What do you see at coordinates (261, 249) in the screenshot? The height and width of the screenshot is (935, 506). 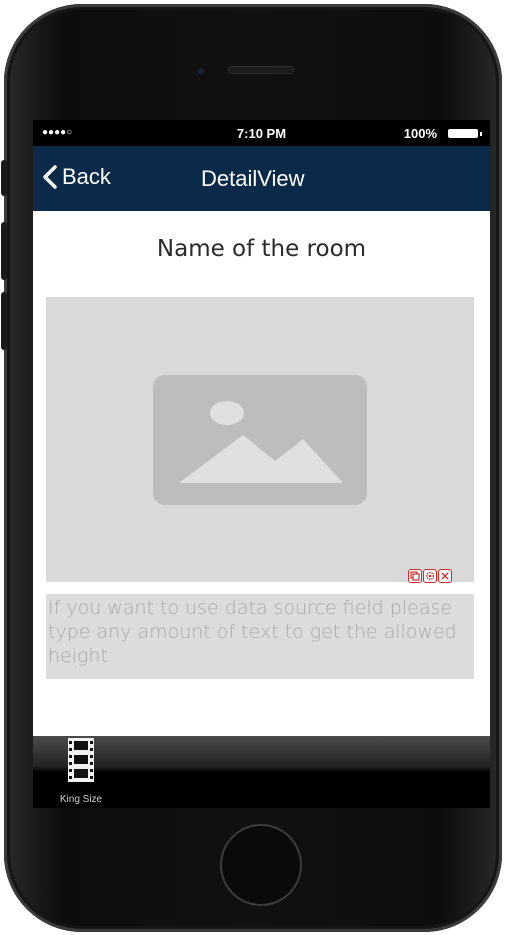 I see `room-name-heading: Name of the room` at bounding box center [261, 249].